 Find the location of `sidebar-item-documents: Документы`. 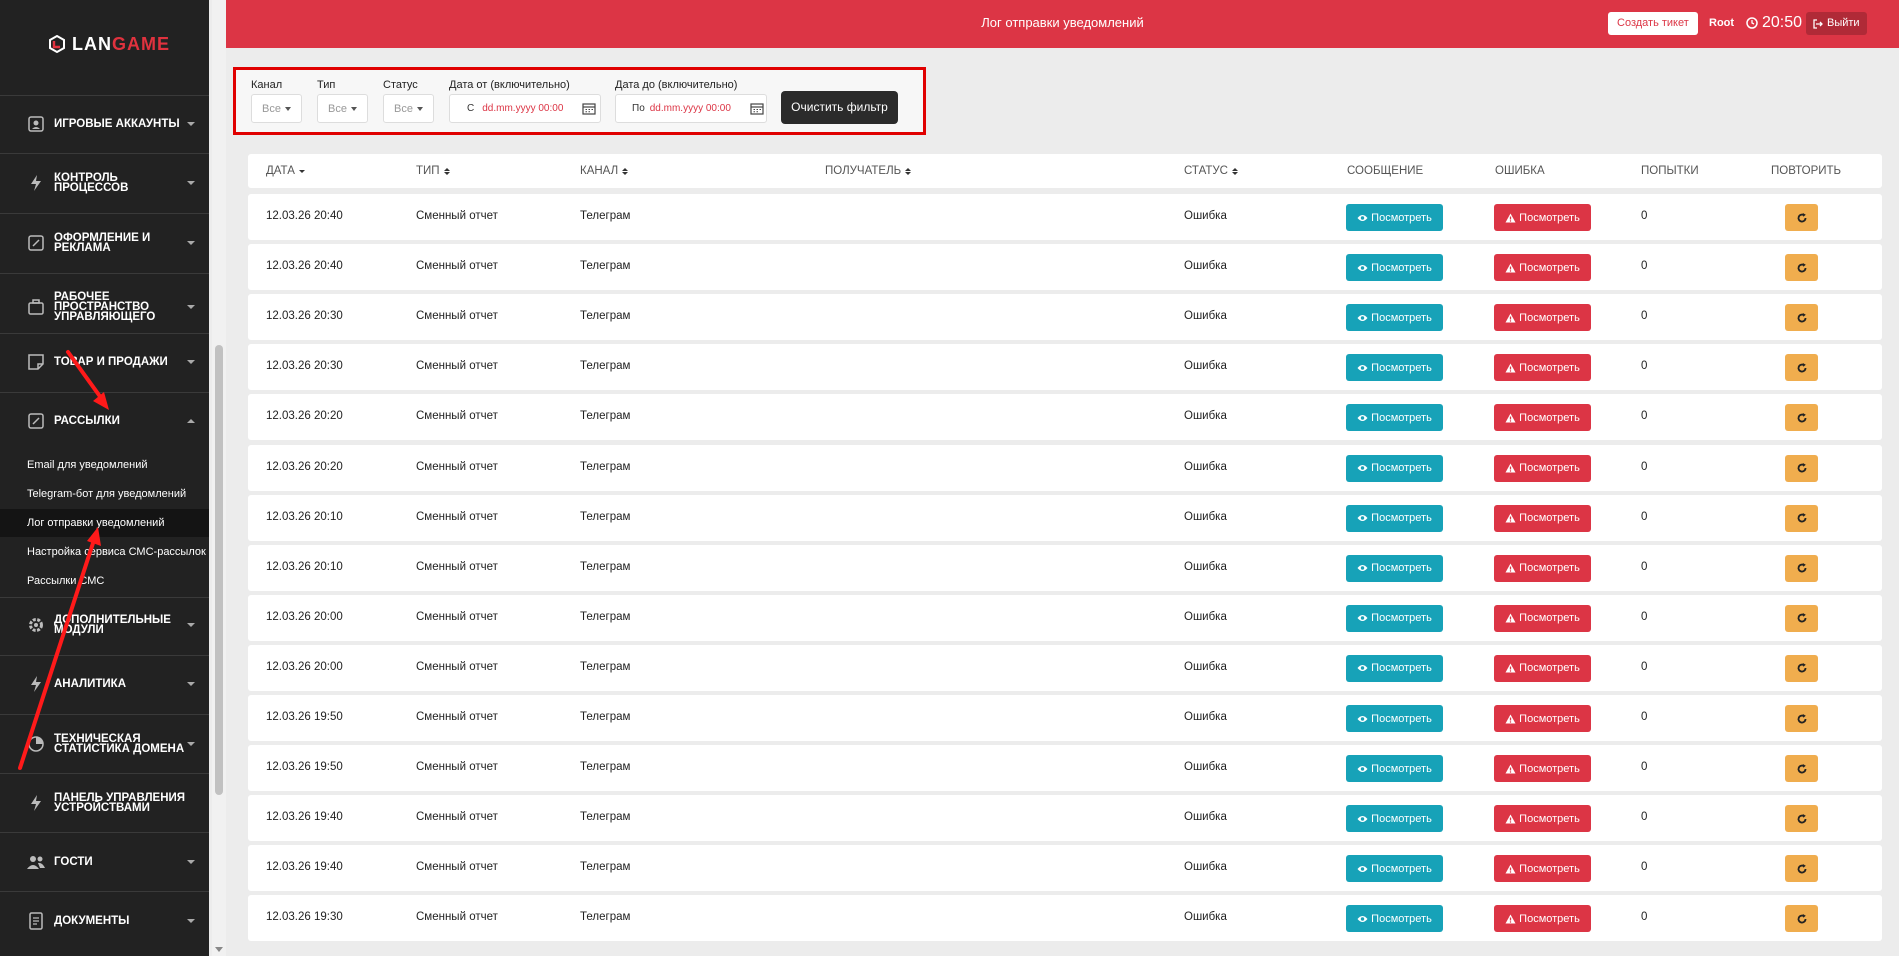

sidebar-item-documents: Документы is located at coordinates (104, 921).